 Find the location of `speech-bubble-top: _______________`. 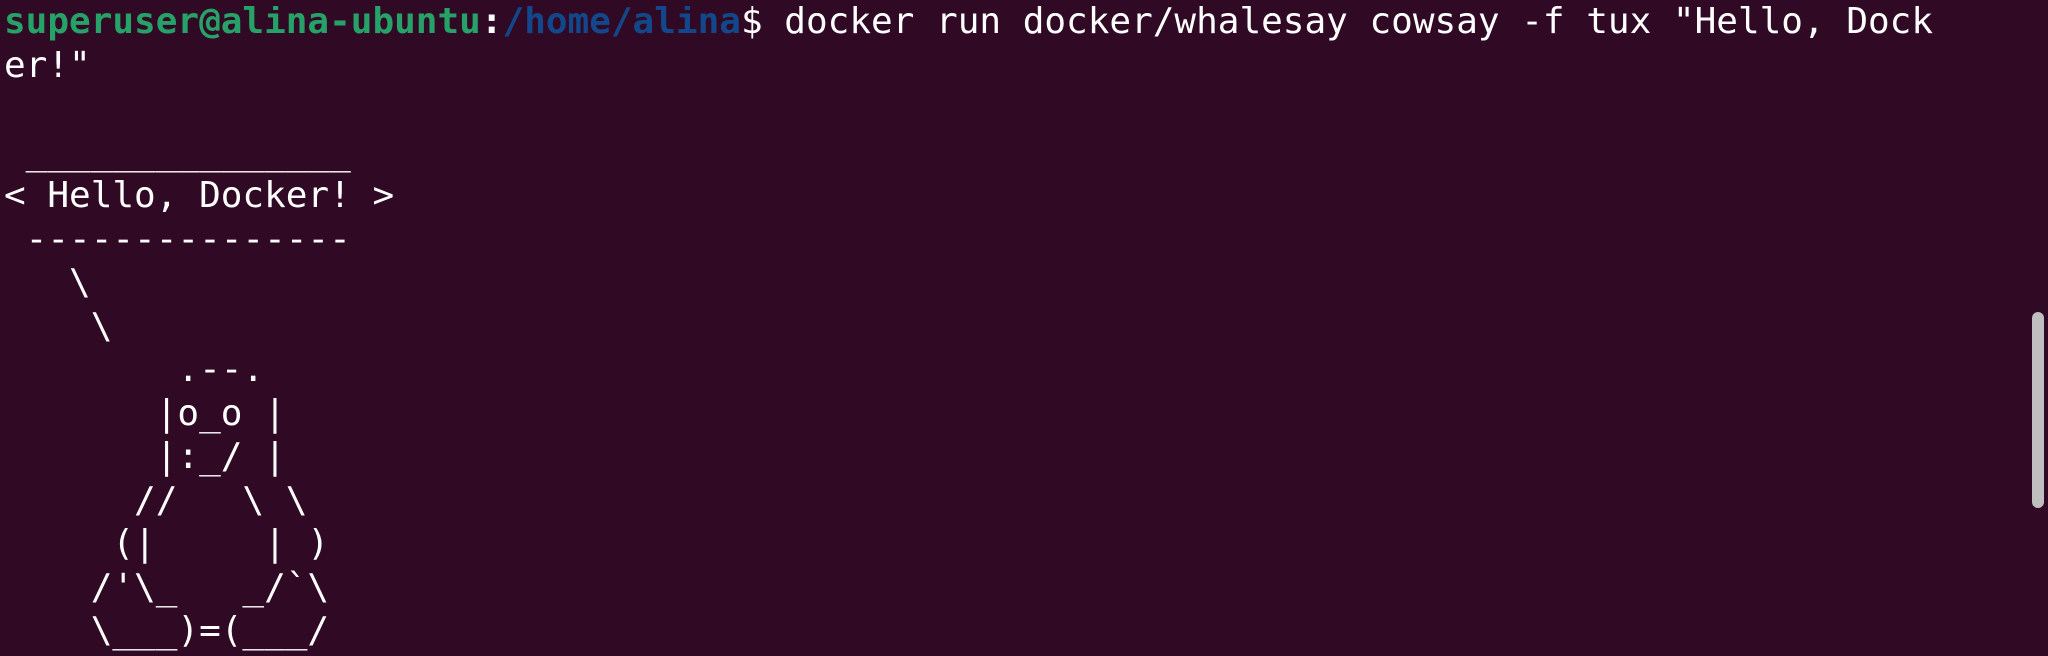

speech-bubble-top: _______________ is located at coordinates (177, 152).